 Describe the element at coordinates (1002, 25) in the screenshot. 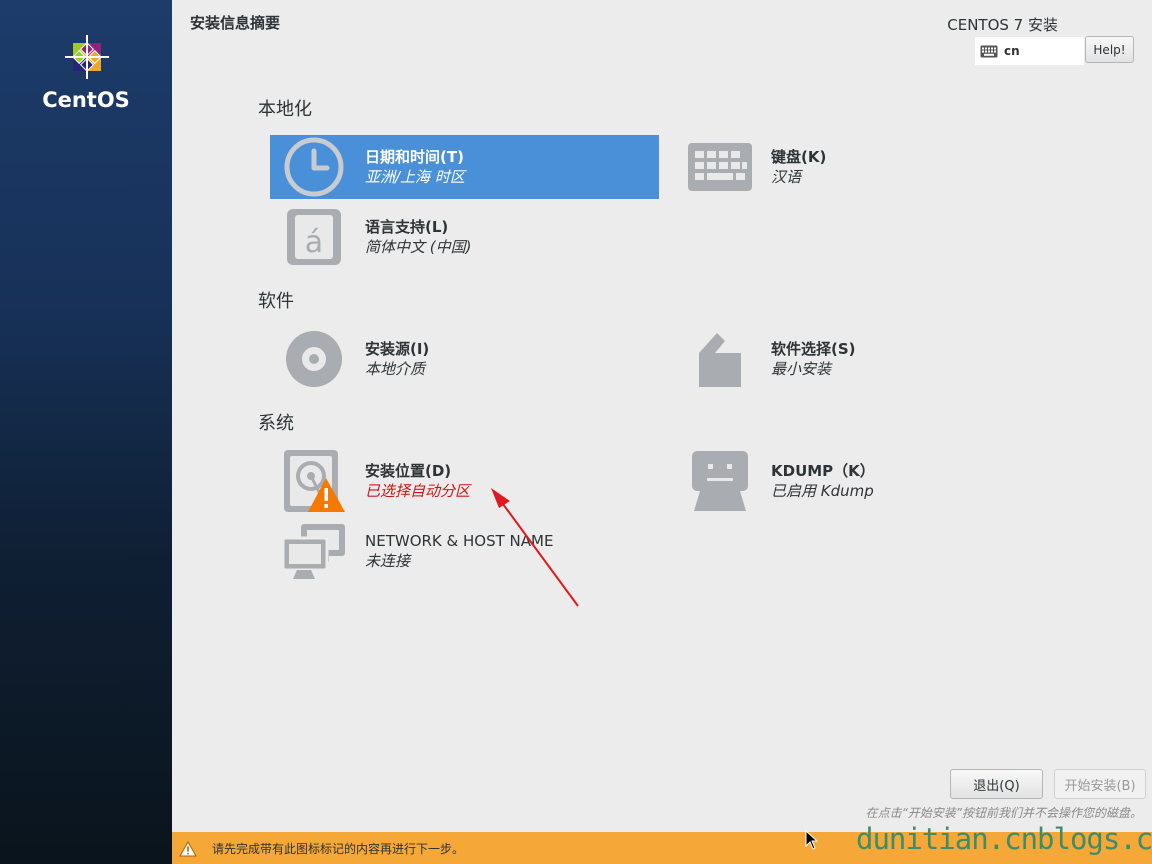

I see `product-title: CENTOS 7 安装` at that location.